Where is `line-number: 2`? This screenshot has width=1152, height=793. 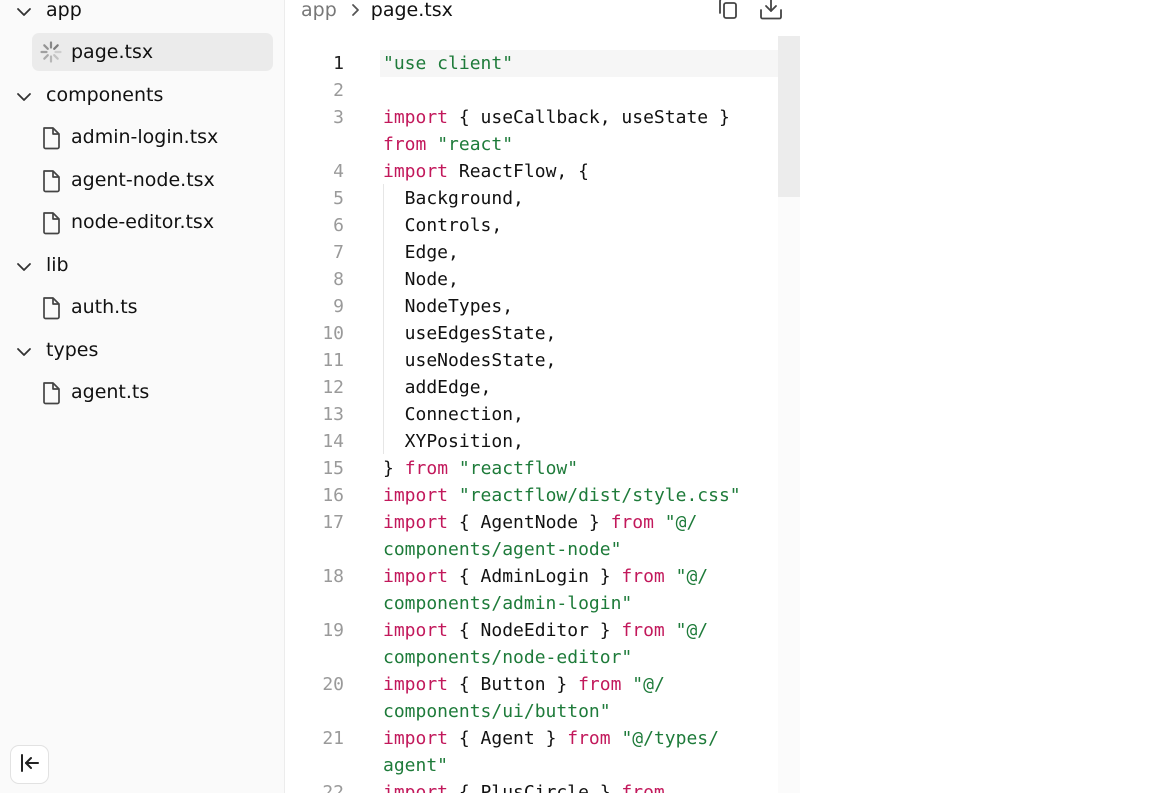 line-number: 2 is located at coordinates (338, 90).